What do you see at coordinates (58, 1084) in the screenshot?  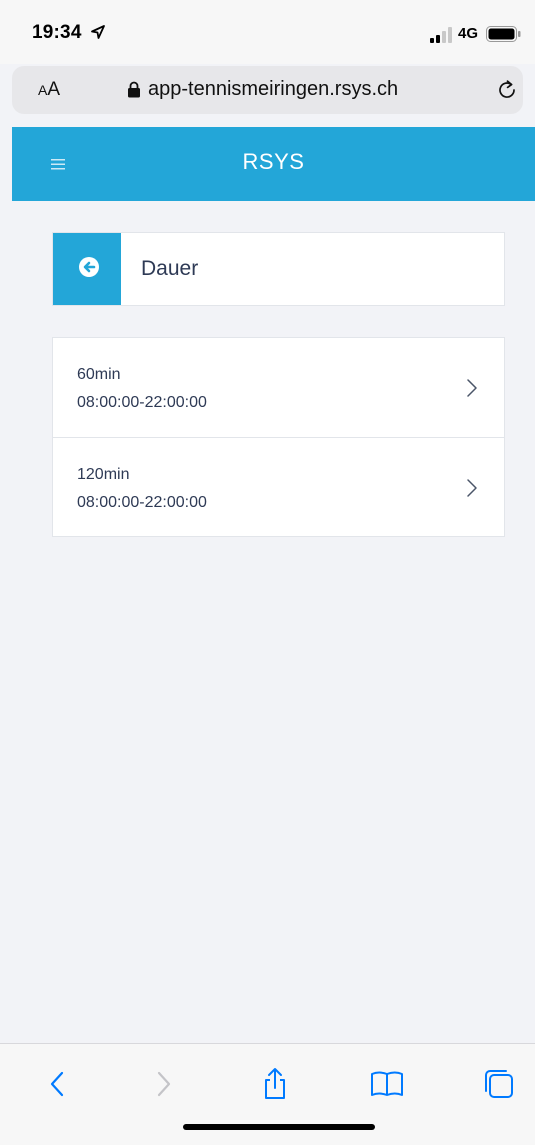 I see `back-icon` at bounding box center [58, 1084].